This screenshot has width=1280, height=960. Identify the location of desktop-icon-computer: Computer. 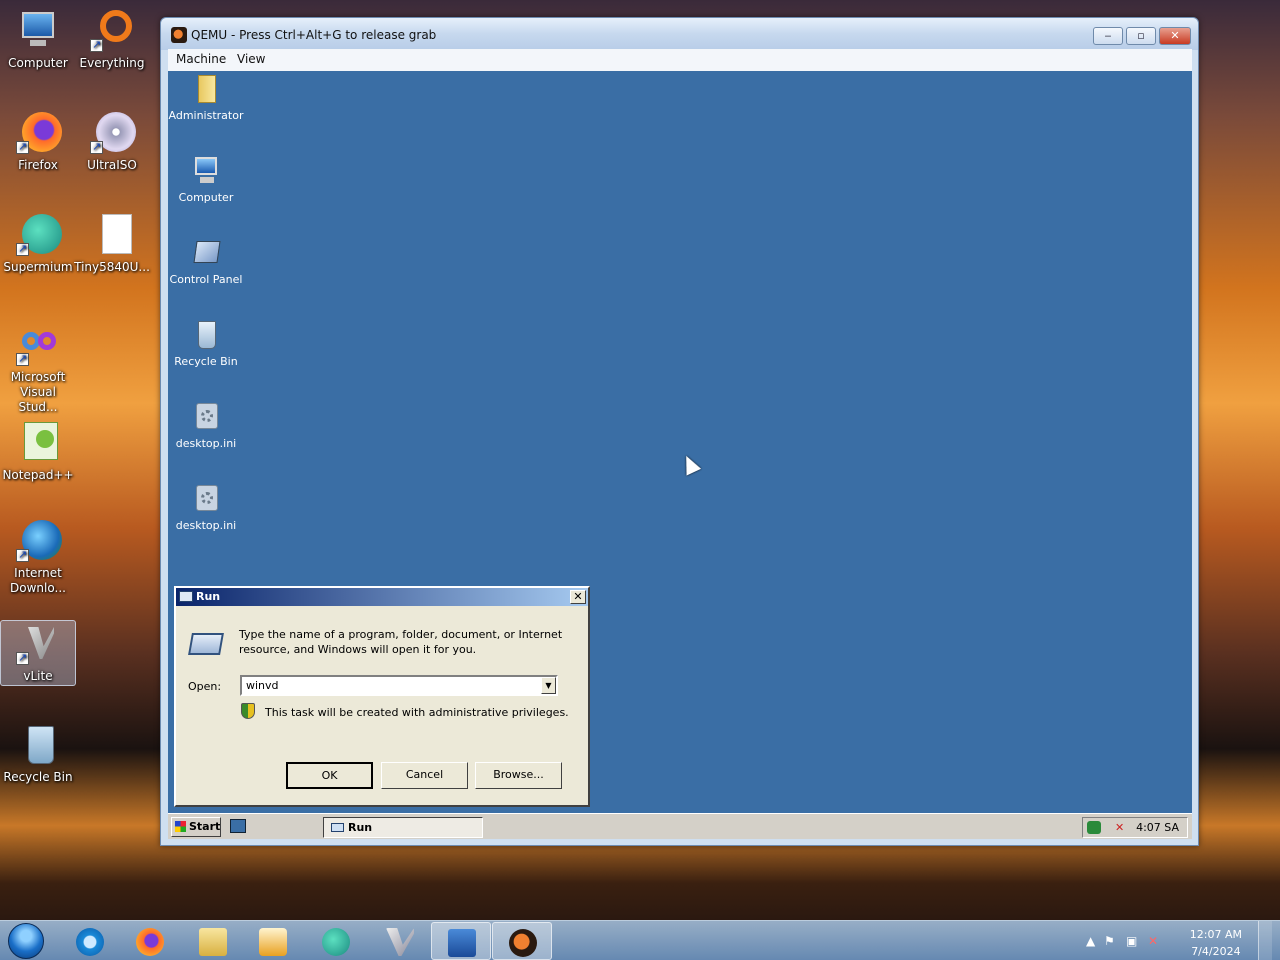
(38, 39).